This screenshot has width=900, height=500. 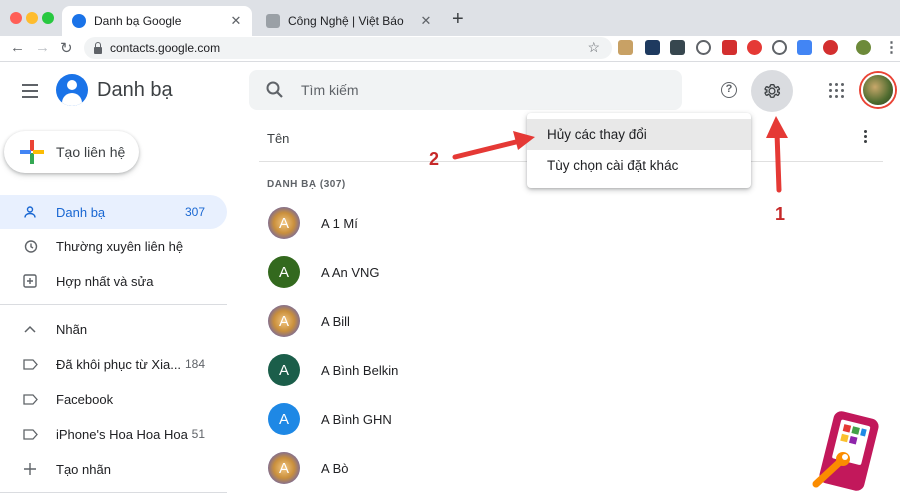 I want to click on annotation-step-2: 2, so click(x=434, y=159).